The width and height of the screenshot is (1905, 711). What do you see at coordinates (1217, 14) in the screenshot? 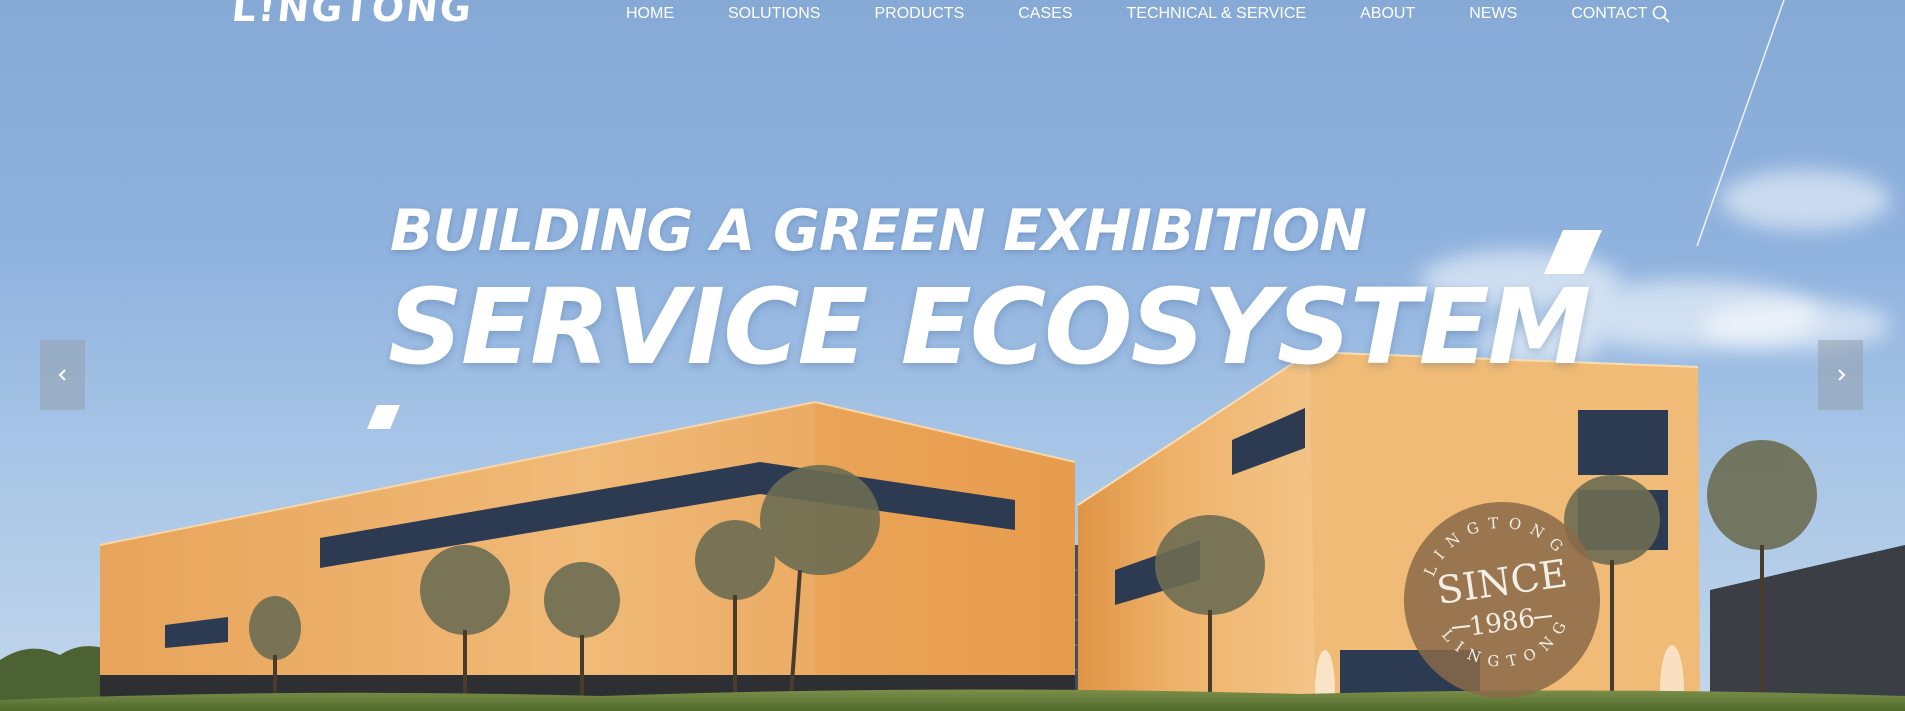
I see `nav-technical-service: TECHNICAL & SERVICE` at bounding box center [1217, 14].